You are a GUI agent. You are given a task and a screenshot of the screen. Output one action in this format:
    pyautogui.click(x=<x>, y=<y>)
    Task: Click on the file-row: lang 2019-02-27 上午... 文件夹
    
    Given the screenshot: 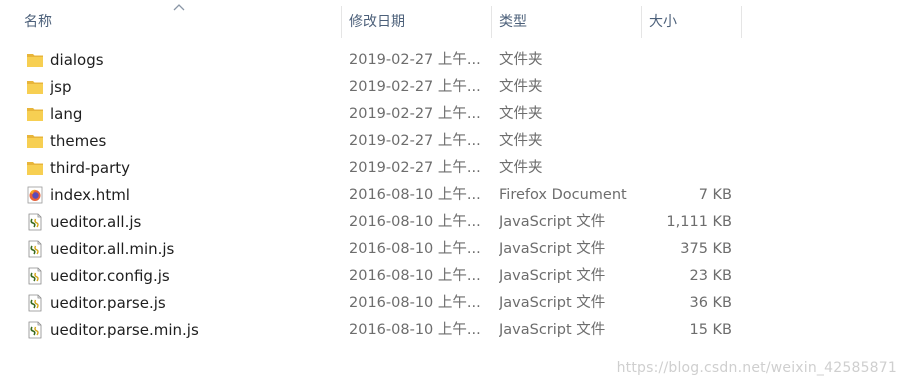 What is the action you would take?
    pyautogui.click(x=380, y=114)
    